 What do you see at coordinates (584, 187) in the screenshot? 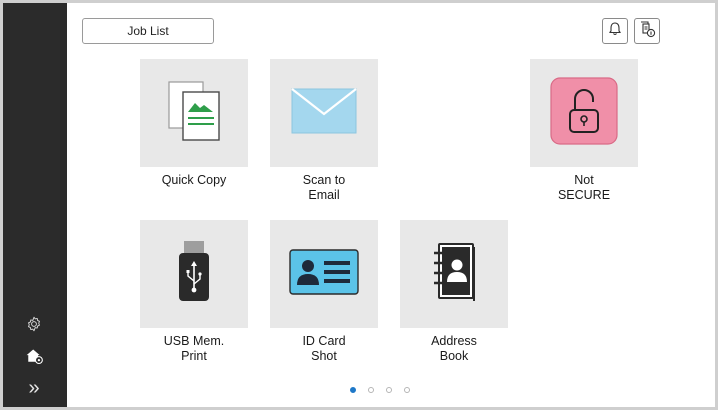
I see `tile-label: Not SECURE` at bounding box center [584, 187].